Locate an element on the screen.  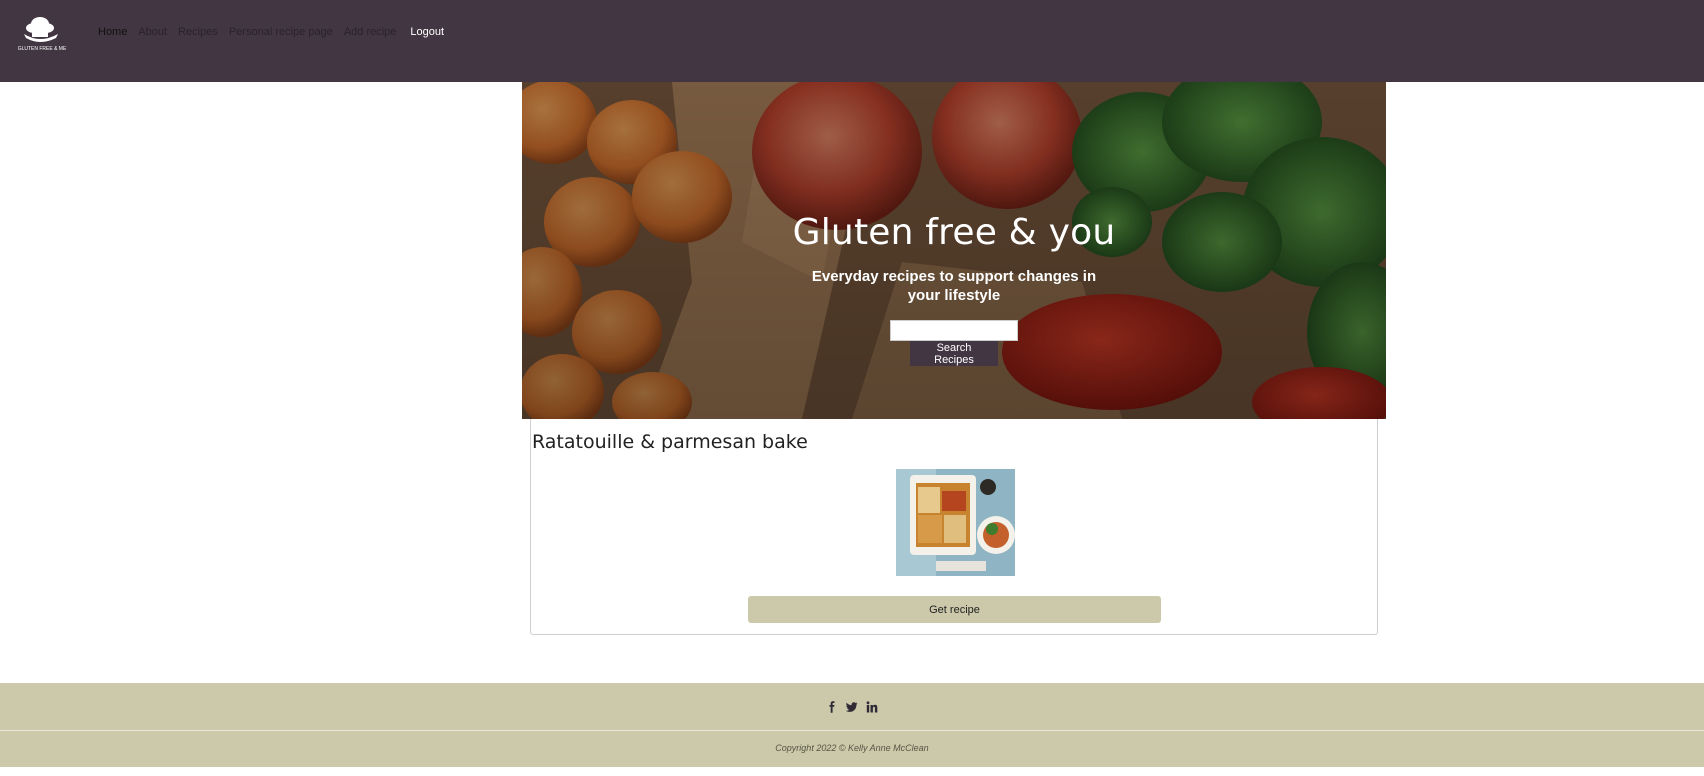
svg-text: GLUTEN FREE & ME is located at coordinates (42, 49).